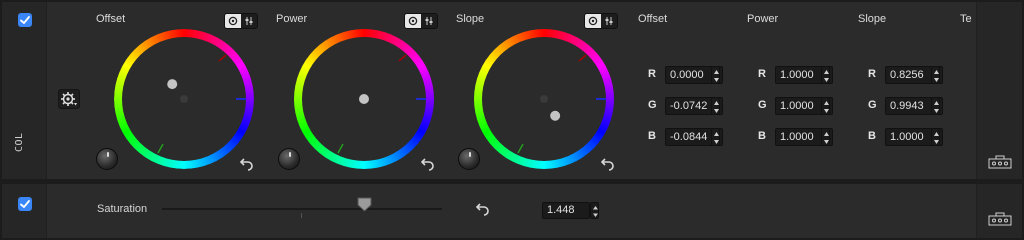 This screenshot has height=240, width=1024. What do you see at coordinates (999, 90) in the screenshot?
I see `col-panel-right-strip` at bounding box center [999, 90].